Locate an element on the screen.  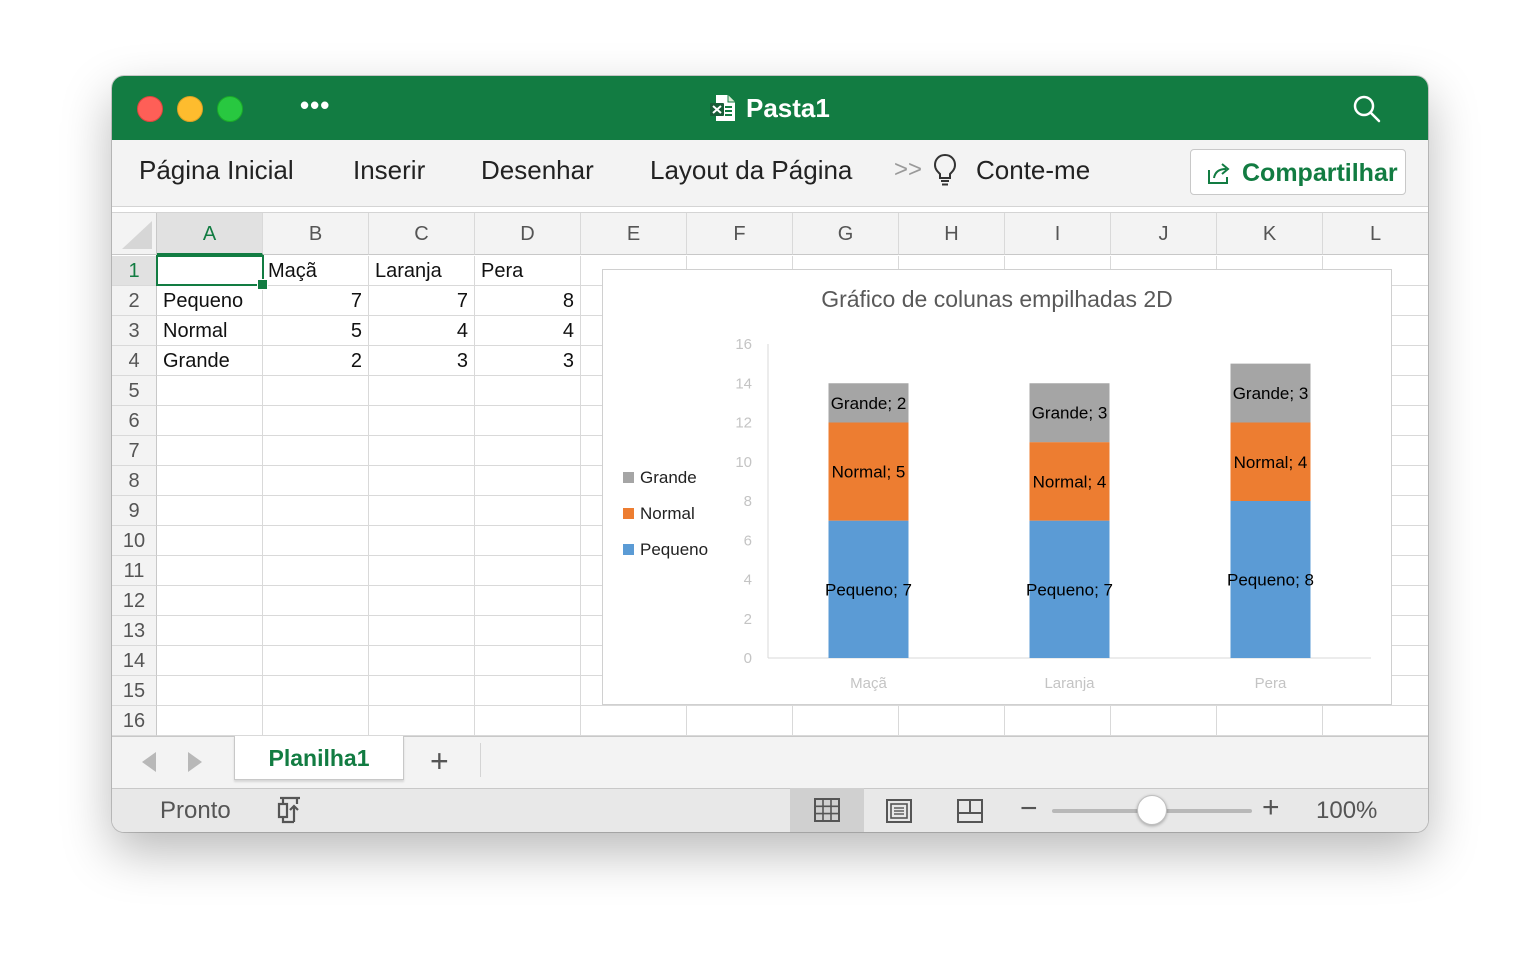
add-sheet-button: + is located at coordinates (439, 761).